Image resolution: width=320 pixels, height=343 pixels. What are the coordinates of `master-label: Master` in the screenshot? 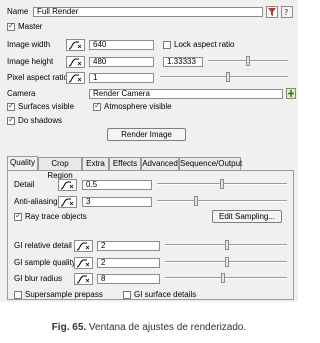 It's located at (30, 26).